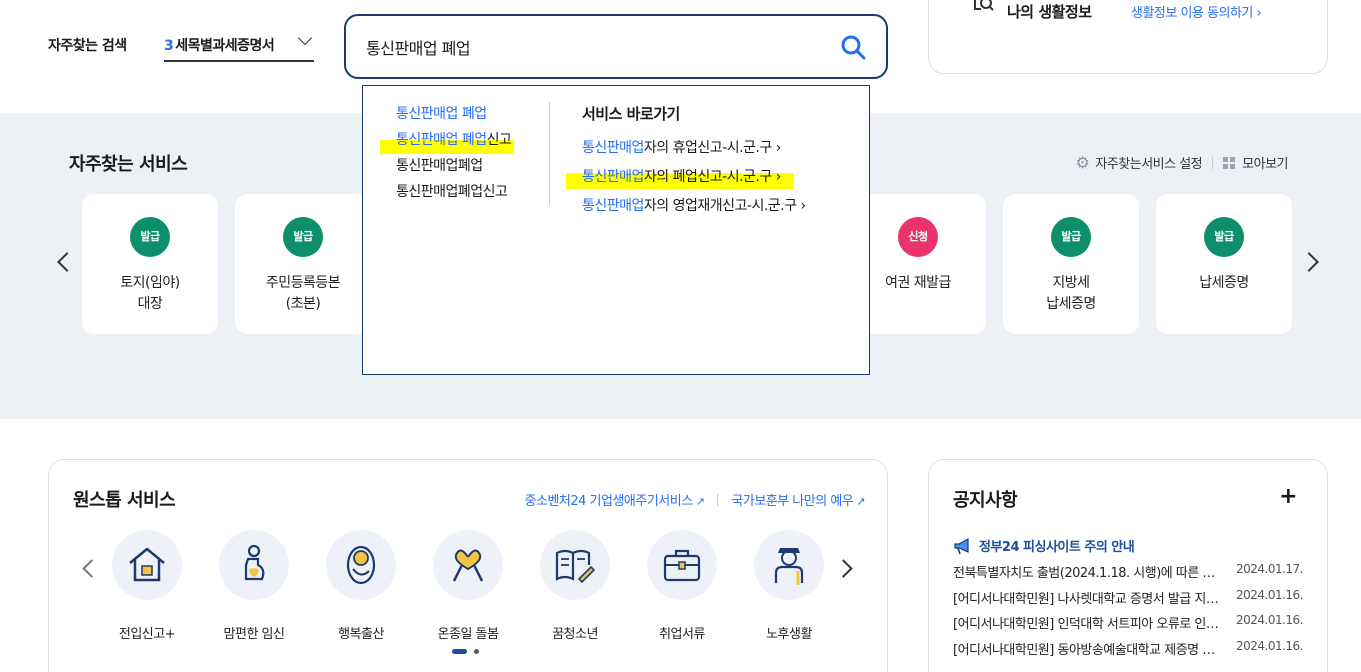 Image resolution: width=1361 pixels, height=672 pixels. I want to click on life-info-consent-link: 생활정보 이용 동의하기 ›, so click(1196, 11).